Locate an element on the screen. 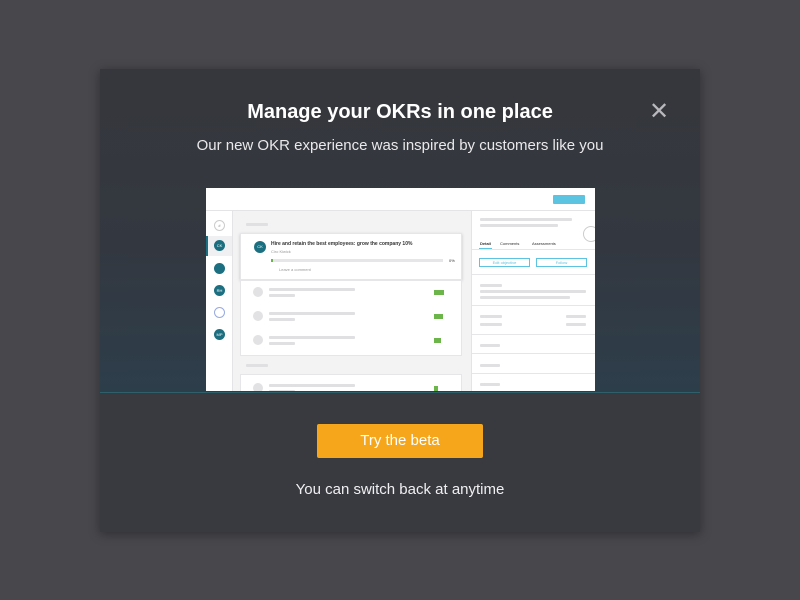  preview-progress-bar is located at coordinates (357, 260).